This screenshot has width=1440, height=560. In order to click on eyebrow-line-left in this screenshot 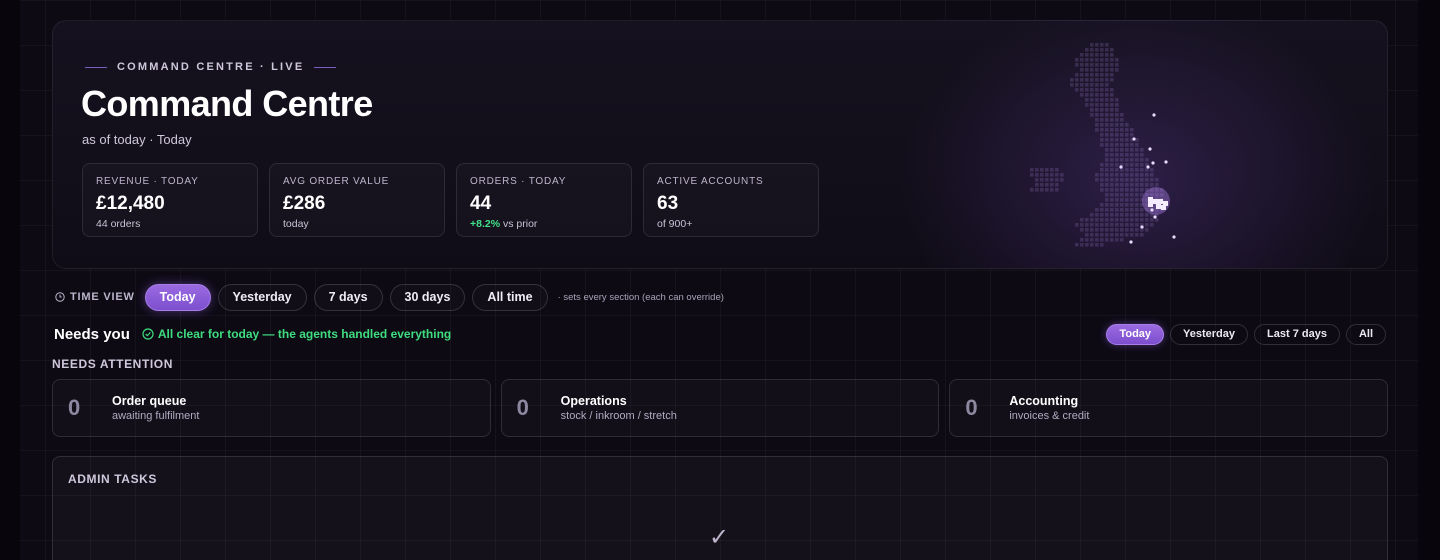, I will do `click(96, 67)`.